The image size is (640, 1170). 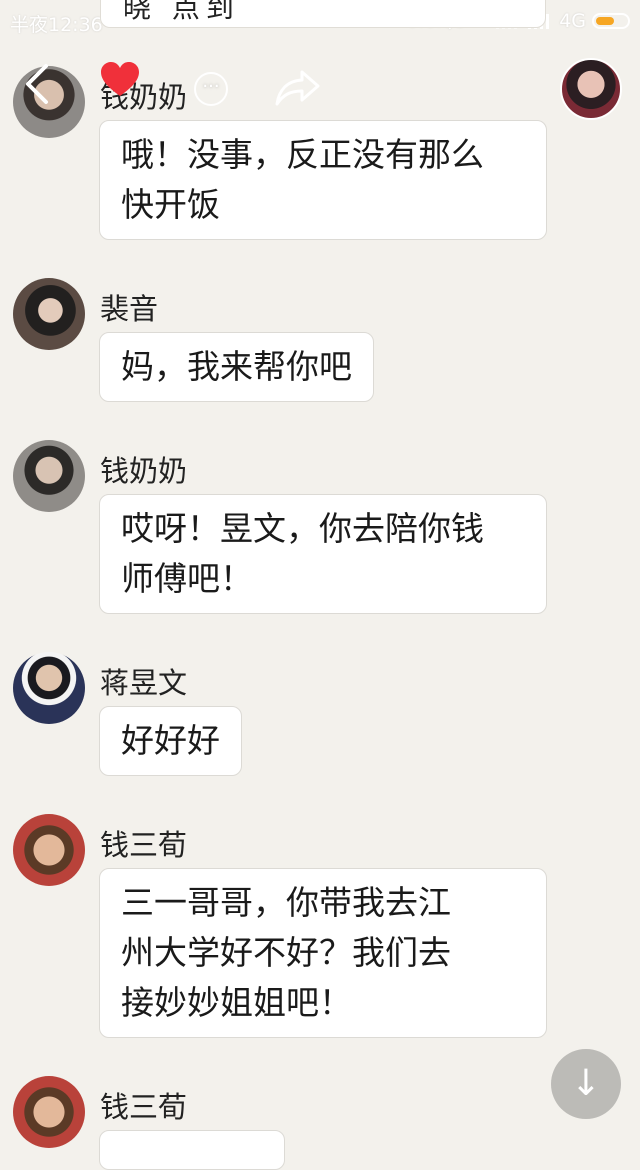 What do you see at coordinates (144, 683) in the screenshot?
I see `sender-name: 蒋昱文` at bounding box center [144, 683].